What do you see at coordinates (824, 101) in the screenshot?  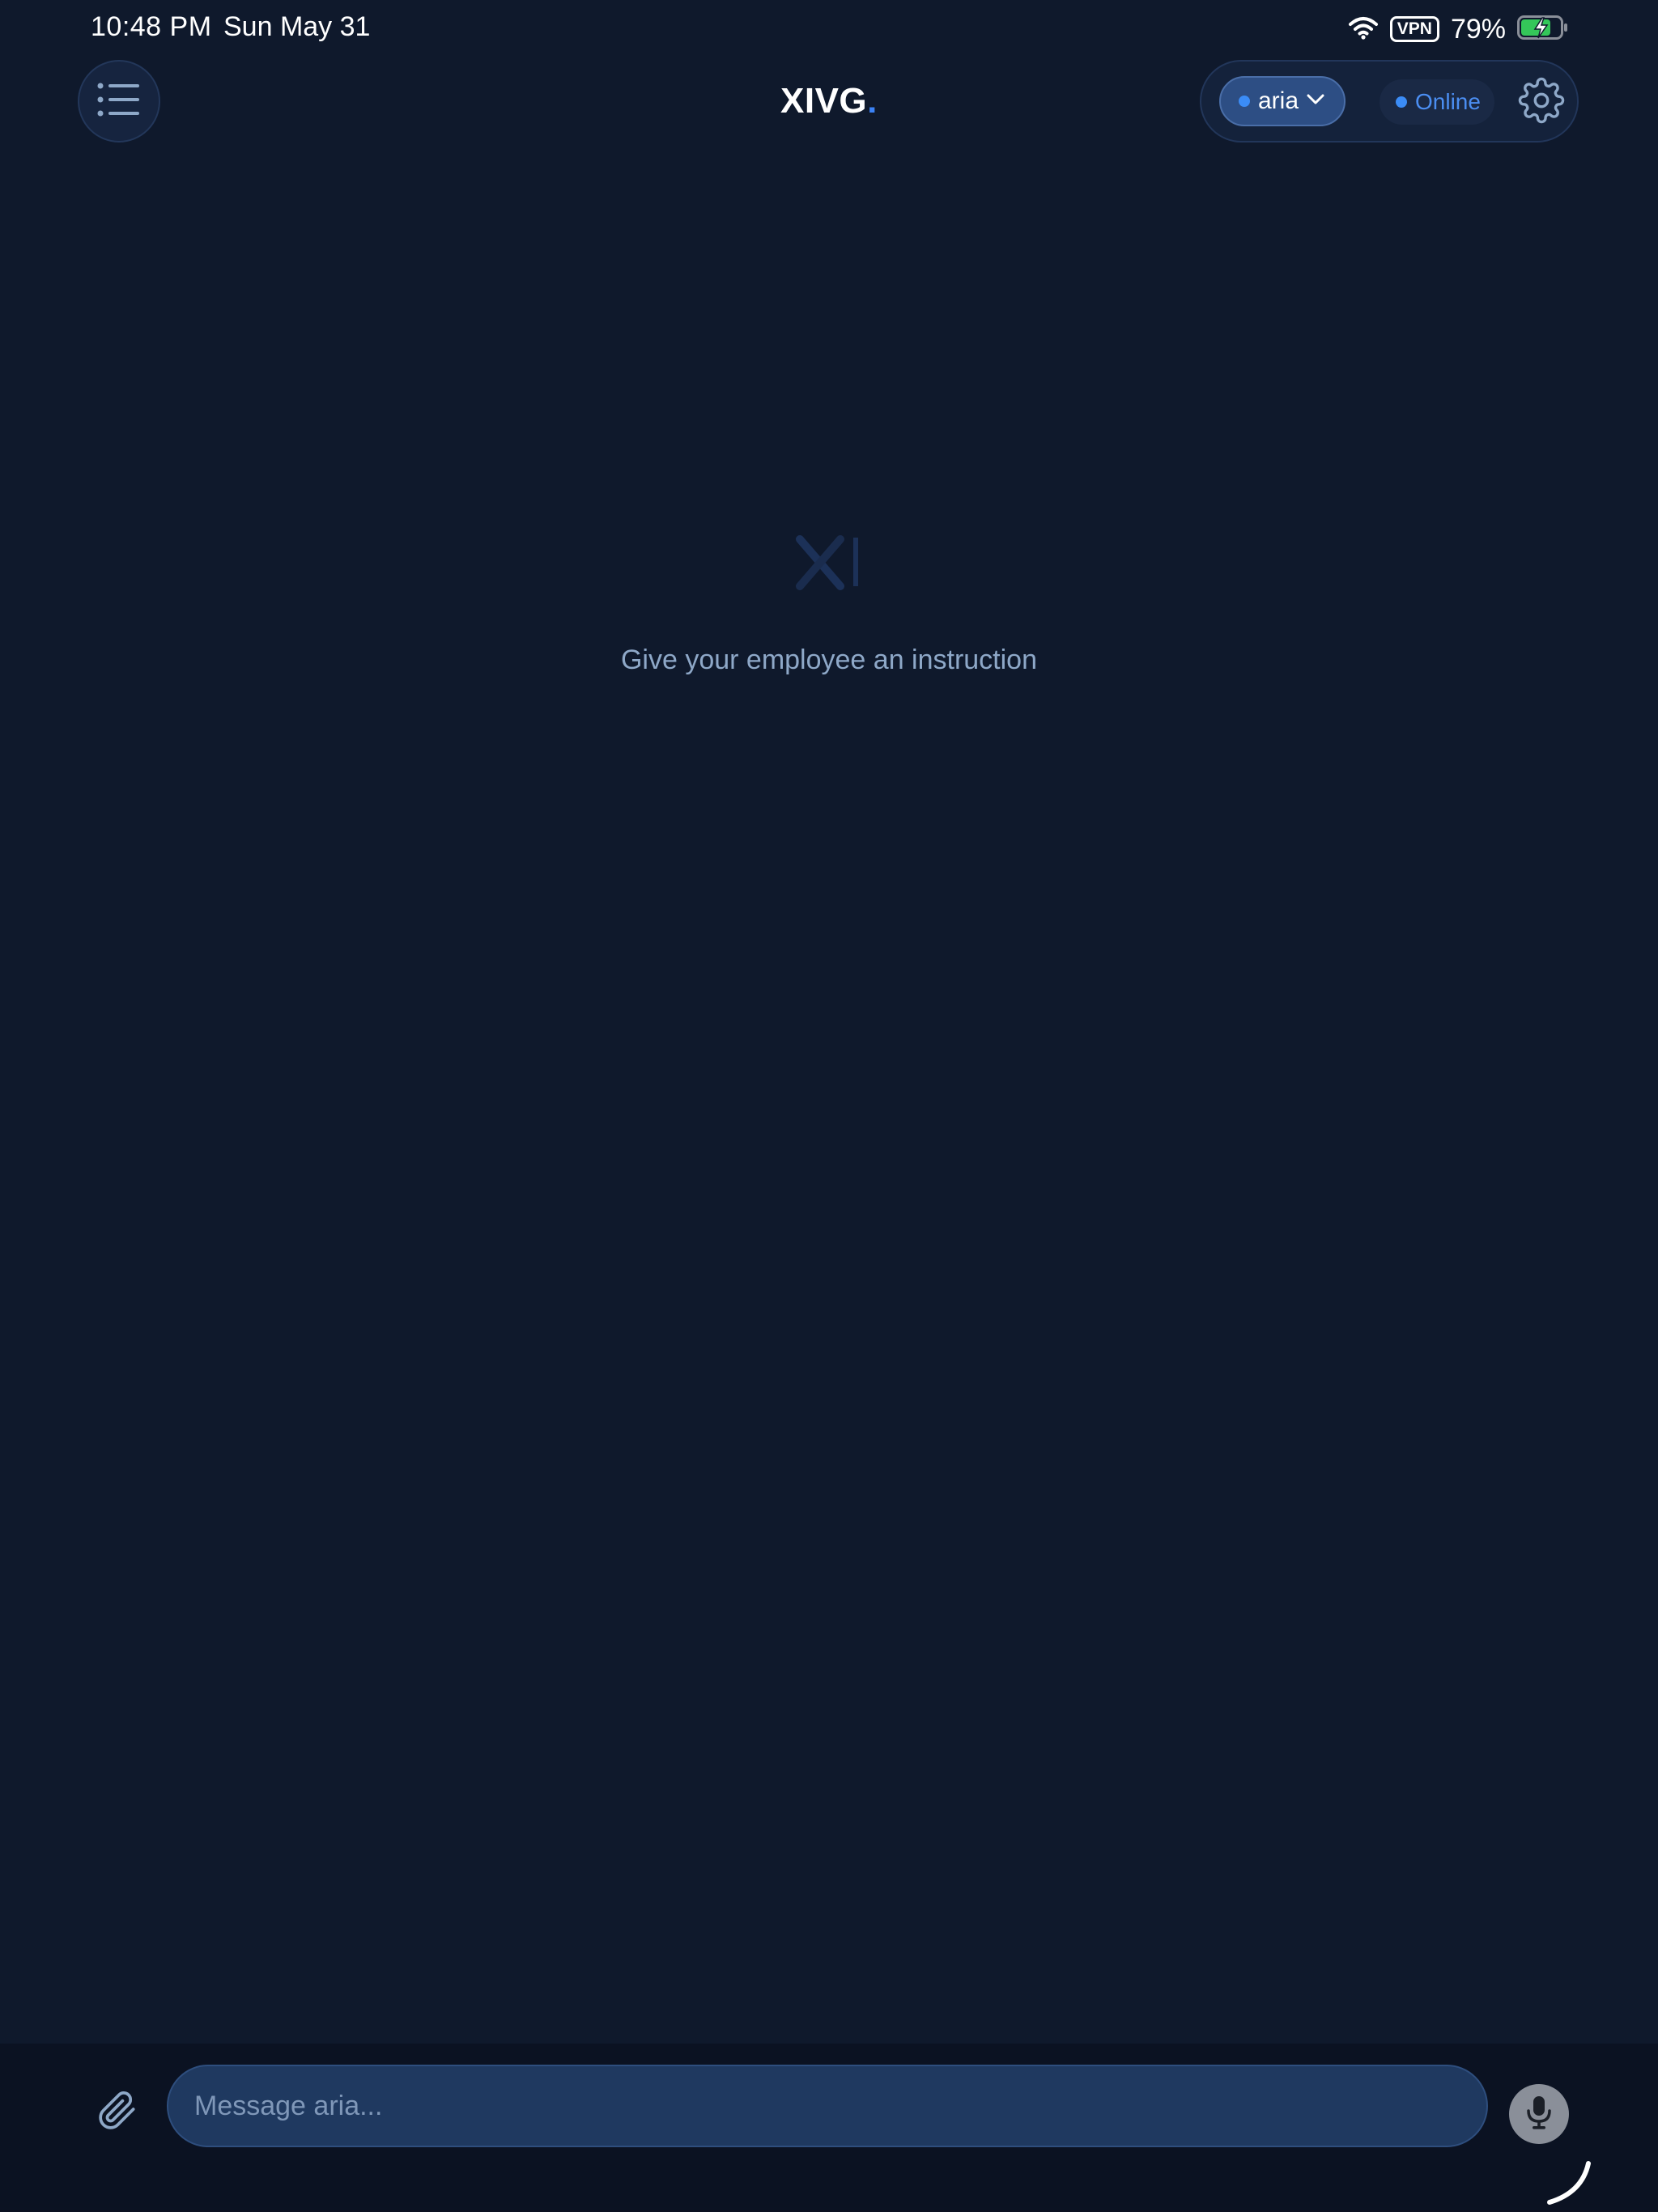 I see `app-title-text: XIVG` at bounding box center [824, 101].